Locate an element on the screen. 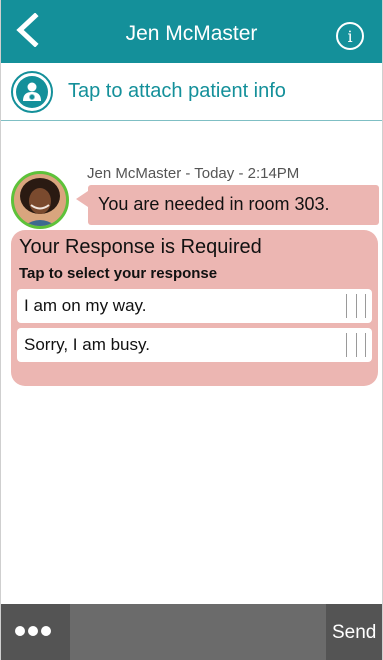 Image resolution: width=383 pixels, height=660 pixels. response-option-label: I am on my way. is located at coordinates (85, 305).